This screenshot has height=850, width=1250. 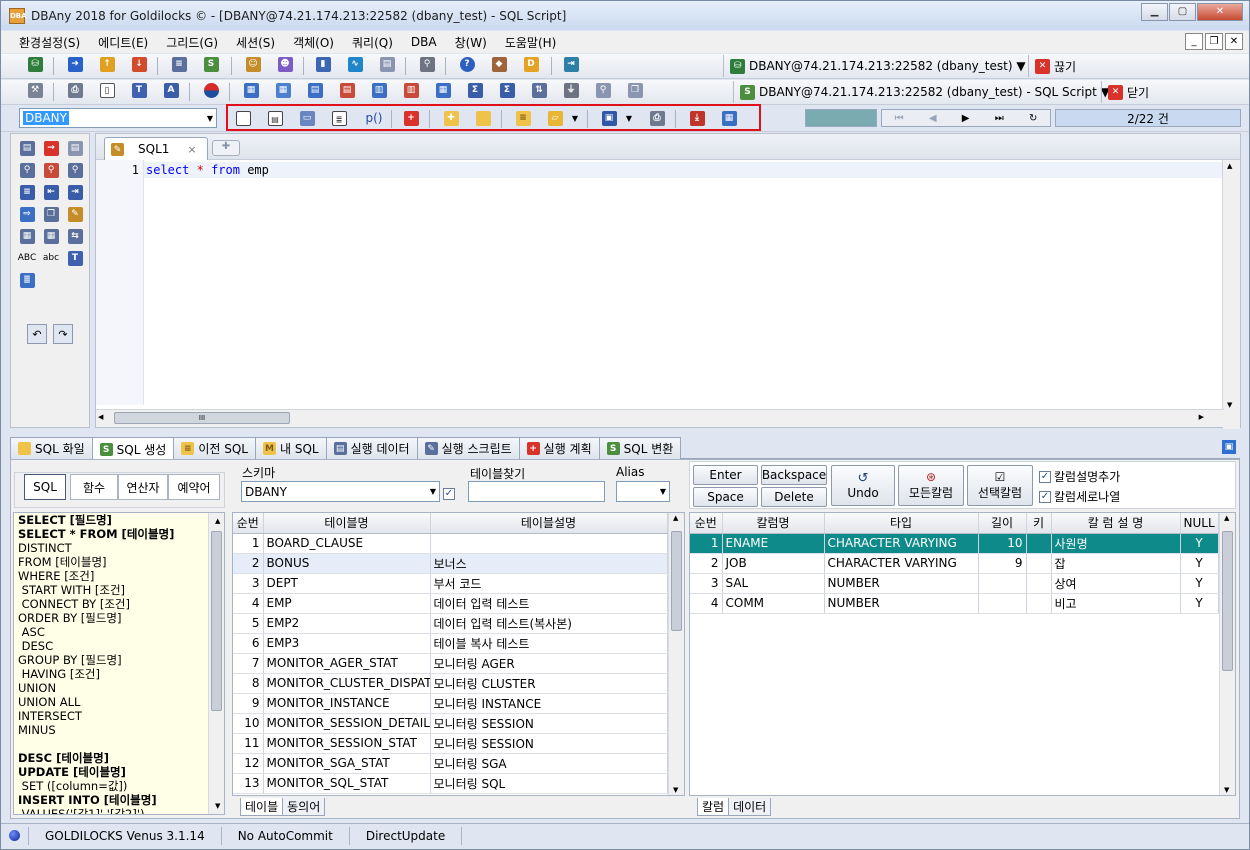 I want to click on move-tool-icon: ⇨, so click(x=27, y=214).